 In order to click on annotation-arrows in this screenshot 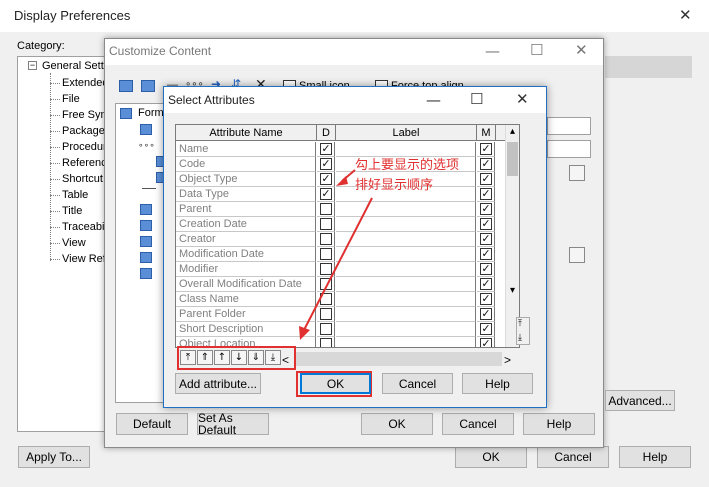, I will do `click(336, 254)`.